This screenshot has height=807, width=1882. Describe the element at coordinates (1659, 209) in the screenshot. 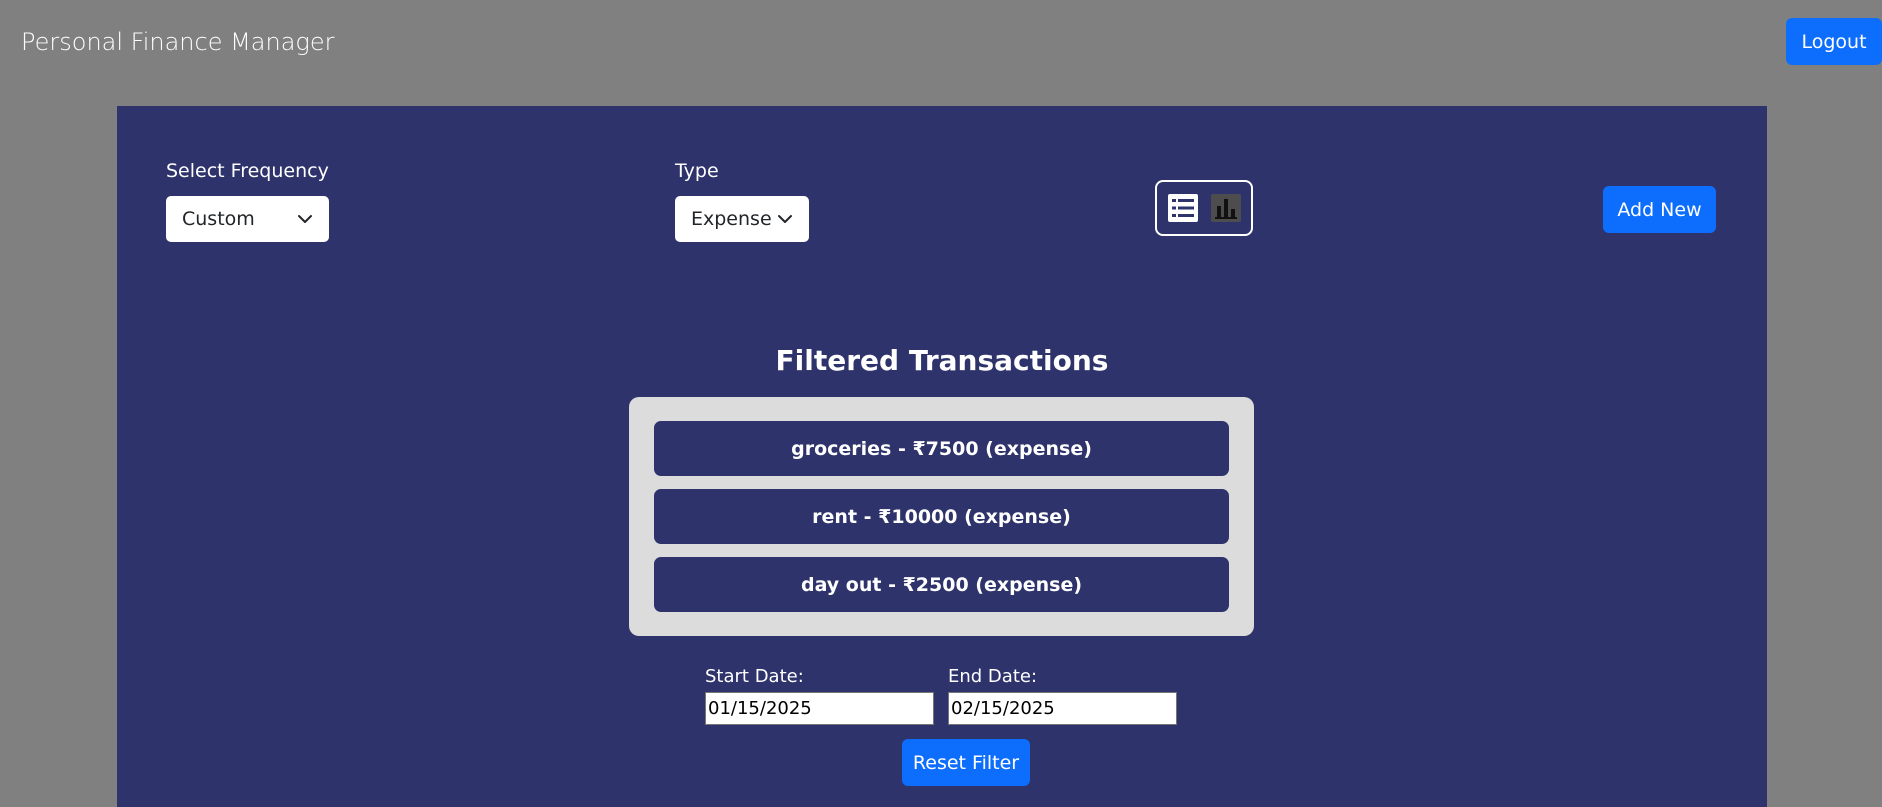

I see `add-new-button: Add New` at that location.